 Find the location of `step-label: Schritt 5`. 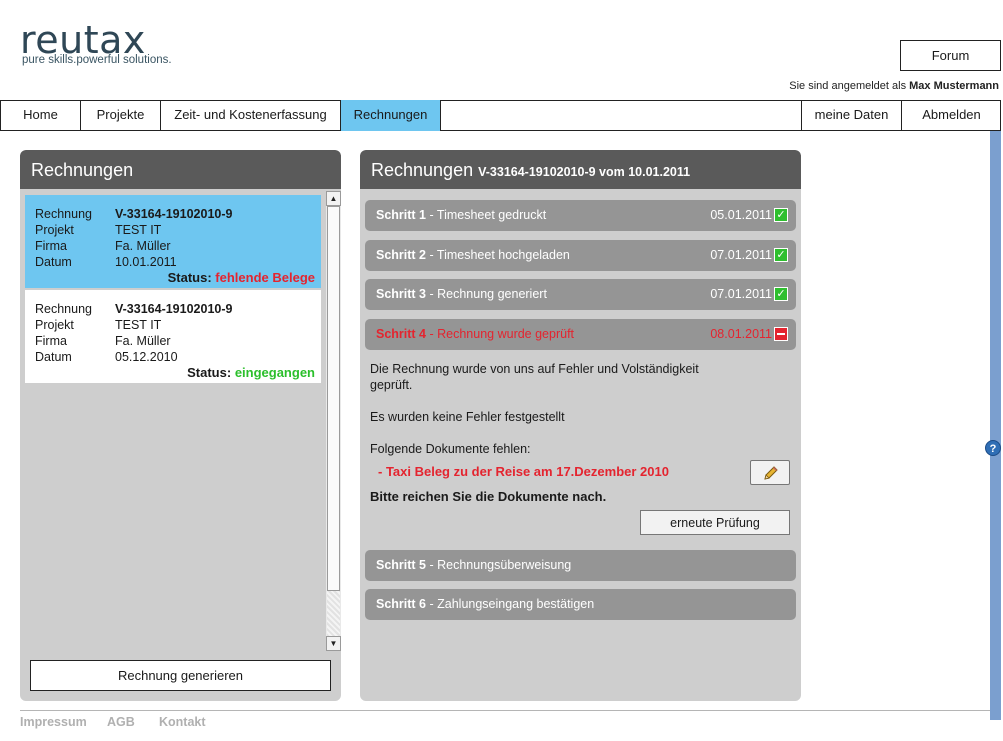

step-label: Schritt 5 is located at coordinates (401, 565).